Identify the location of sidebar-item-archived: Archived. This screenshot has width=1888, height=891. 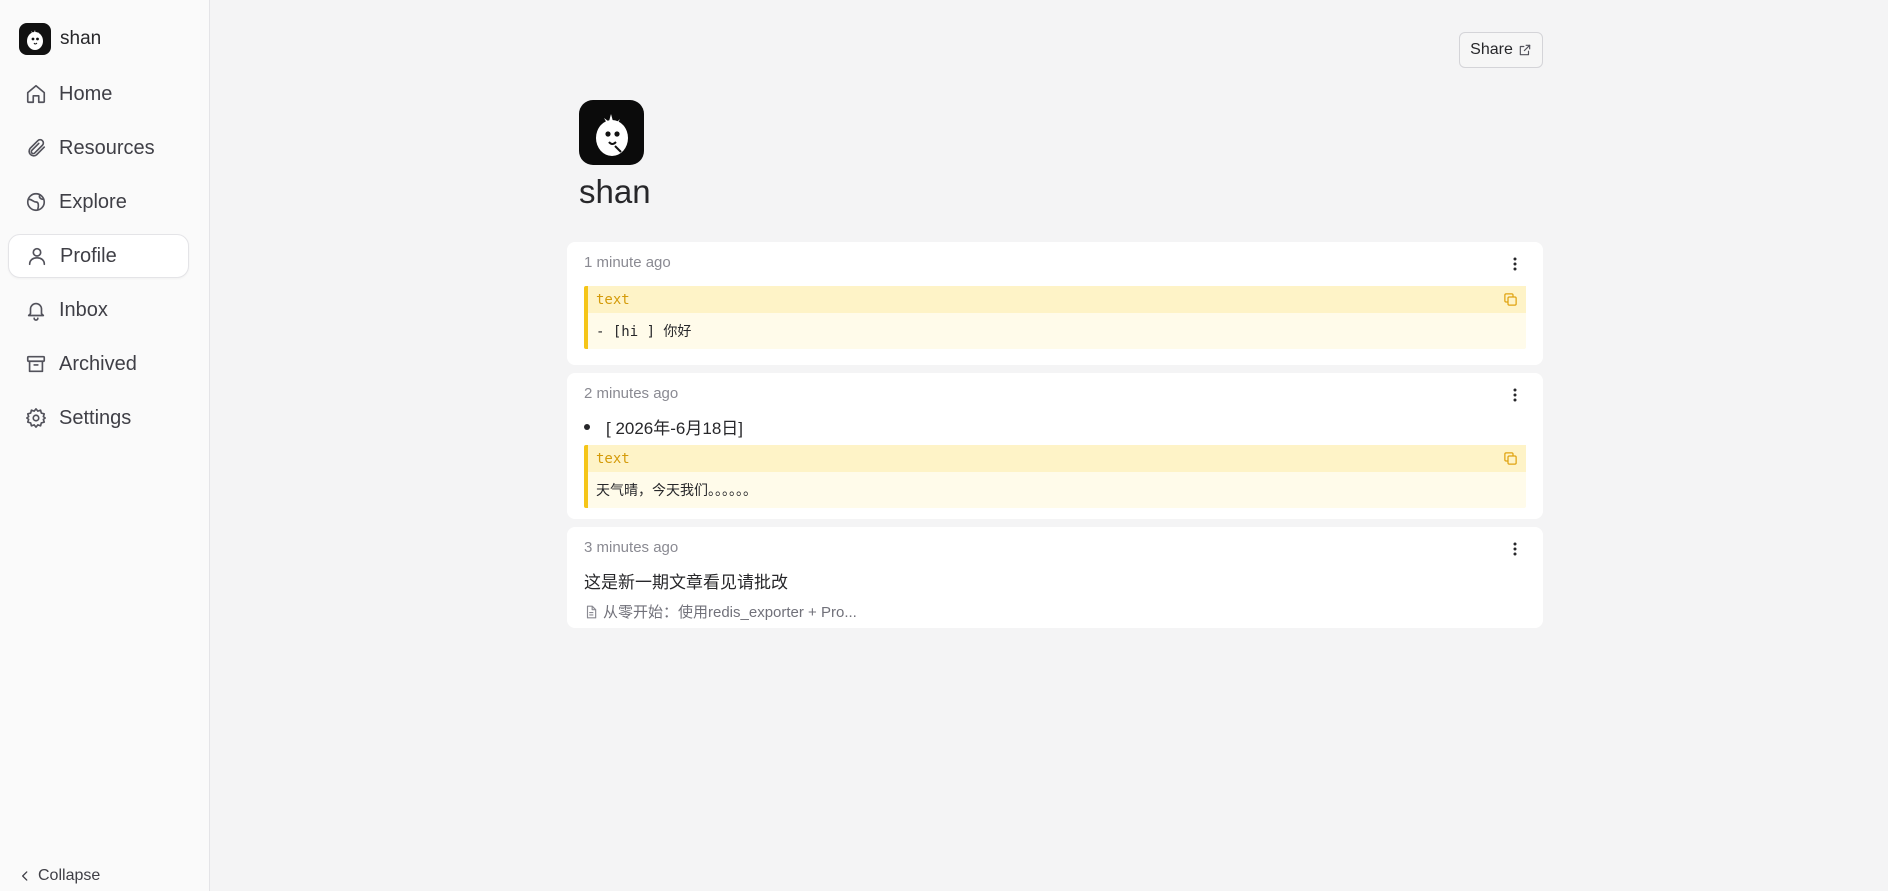
(98, 364).